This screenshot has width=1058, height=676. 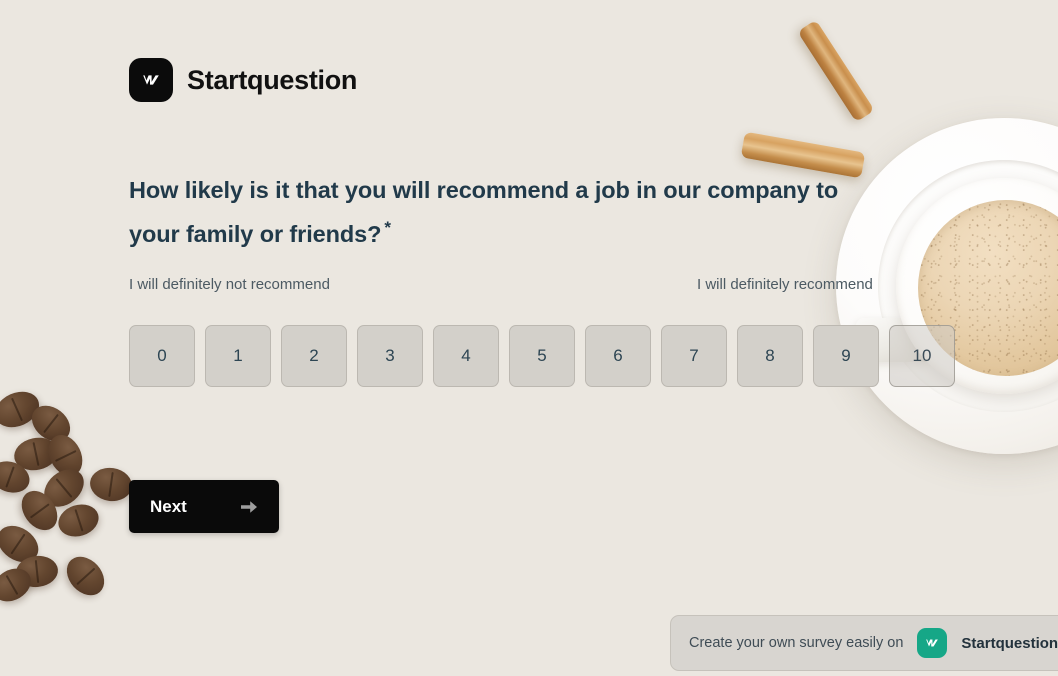 I want to click on scale-high-anchor-label: I will definitely recommend, so click(x=785, y=284).